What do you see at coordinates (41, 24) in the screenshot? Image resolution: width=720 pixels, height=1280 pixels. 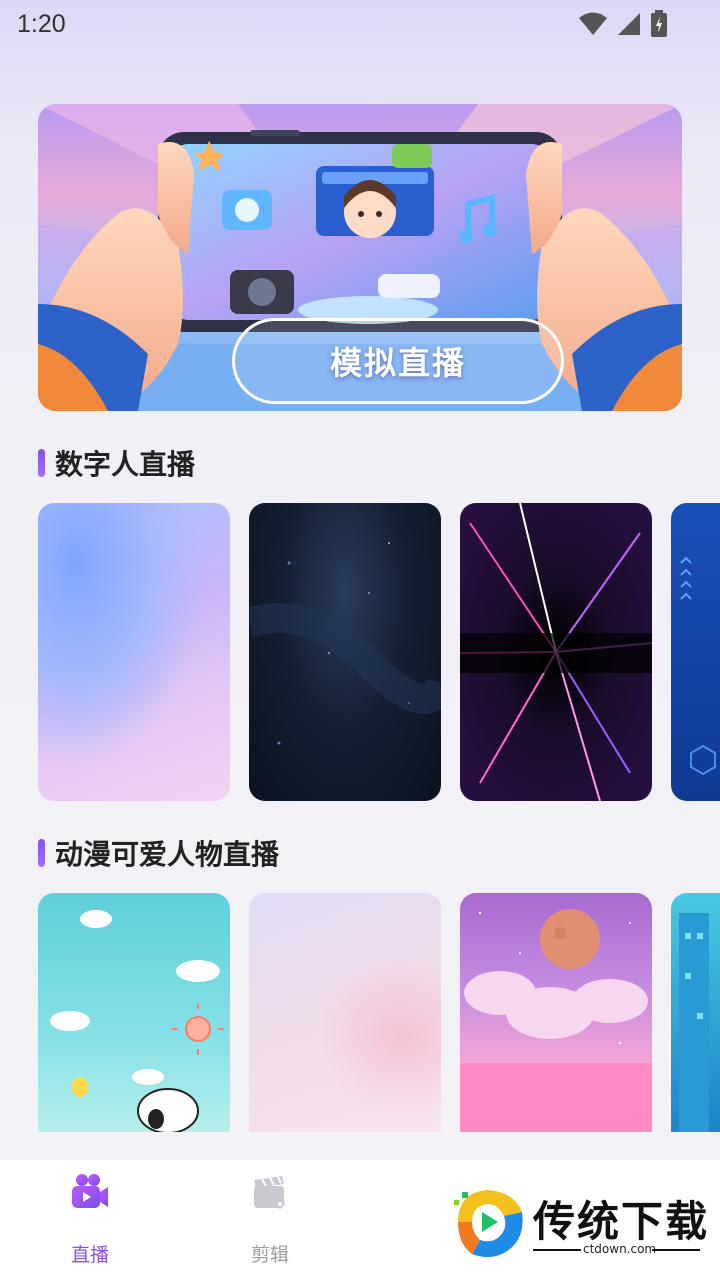 I see `status-time: 1:20` at bounding box center [41, 24].